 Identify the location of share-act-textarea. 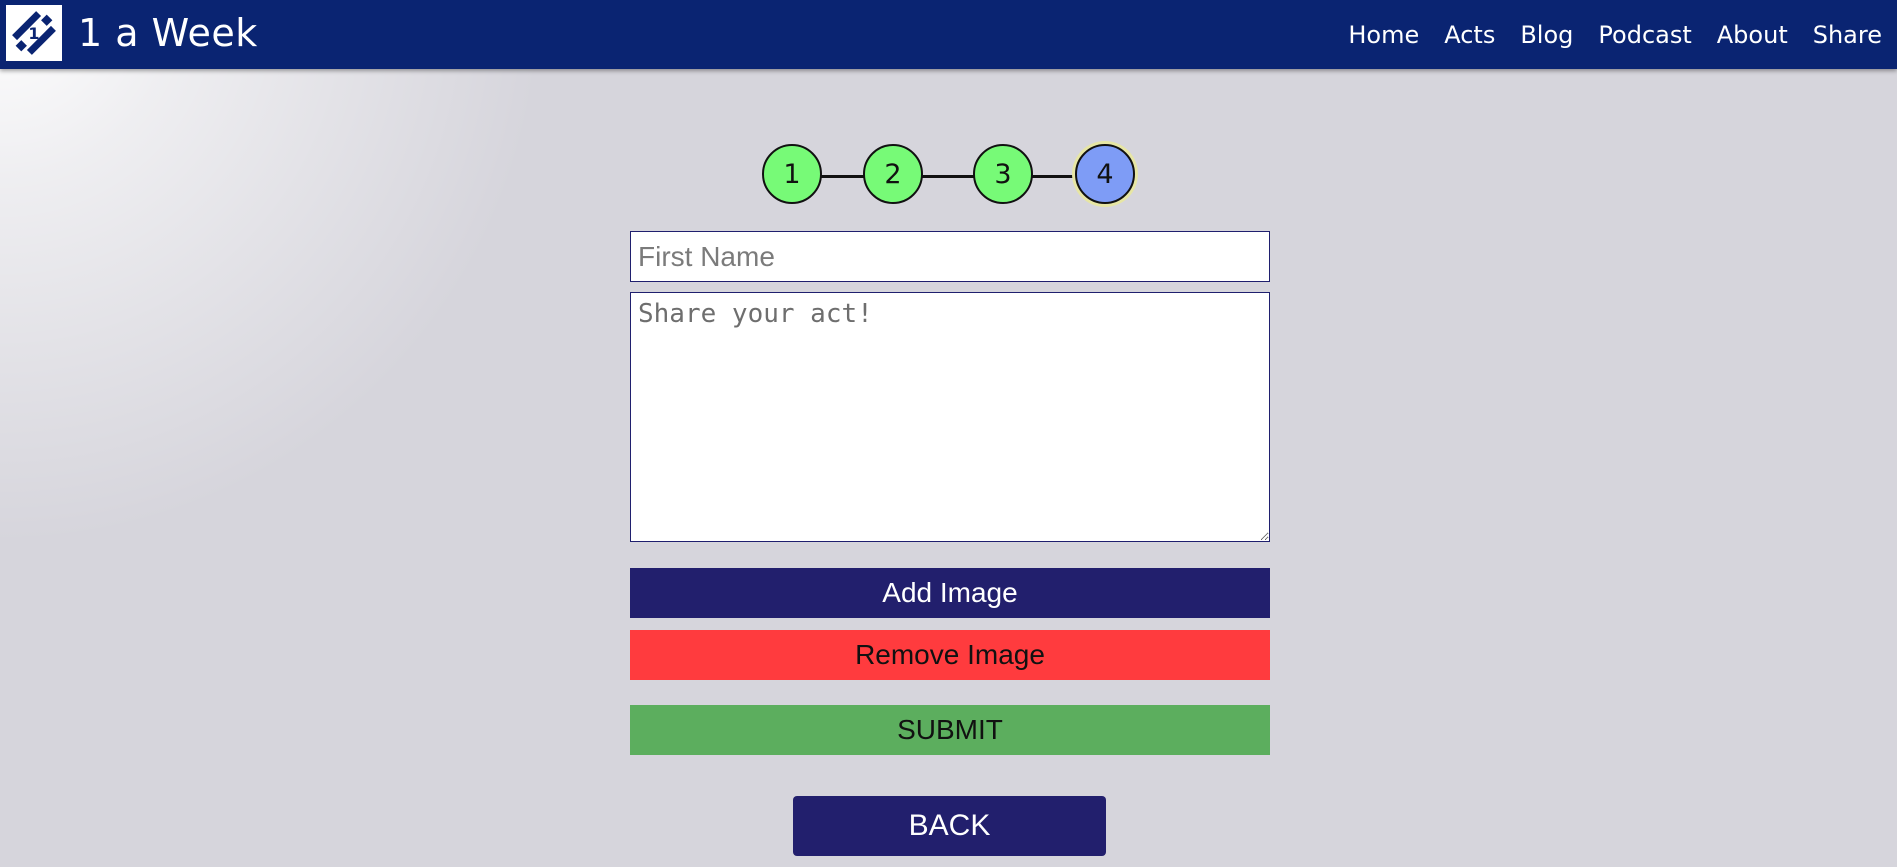
(950, 417).